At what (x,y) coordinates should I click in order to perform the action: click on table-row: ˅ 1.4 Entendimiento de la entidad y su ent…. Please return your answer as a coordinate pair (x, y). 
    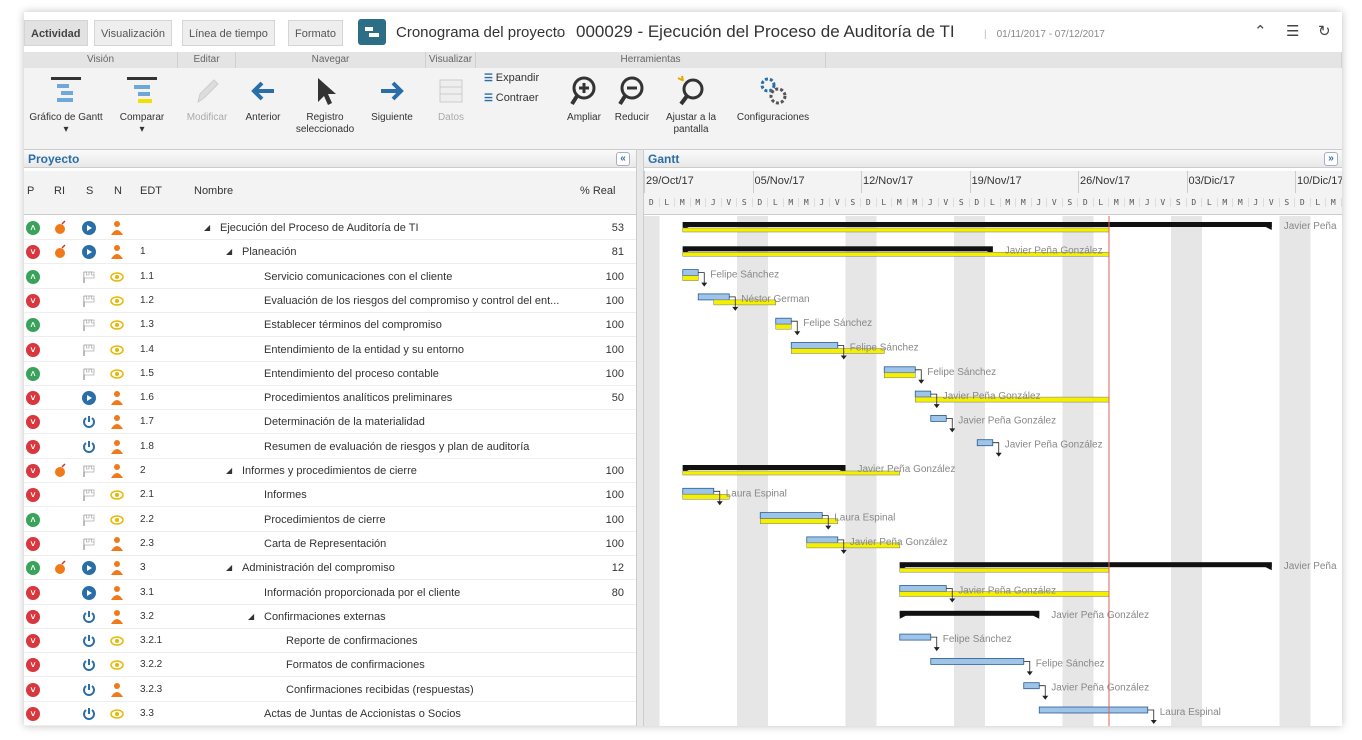
    Looking at the image, I should click on (330, 350).